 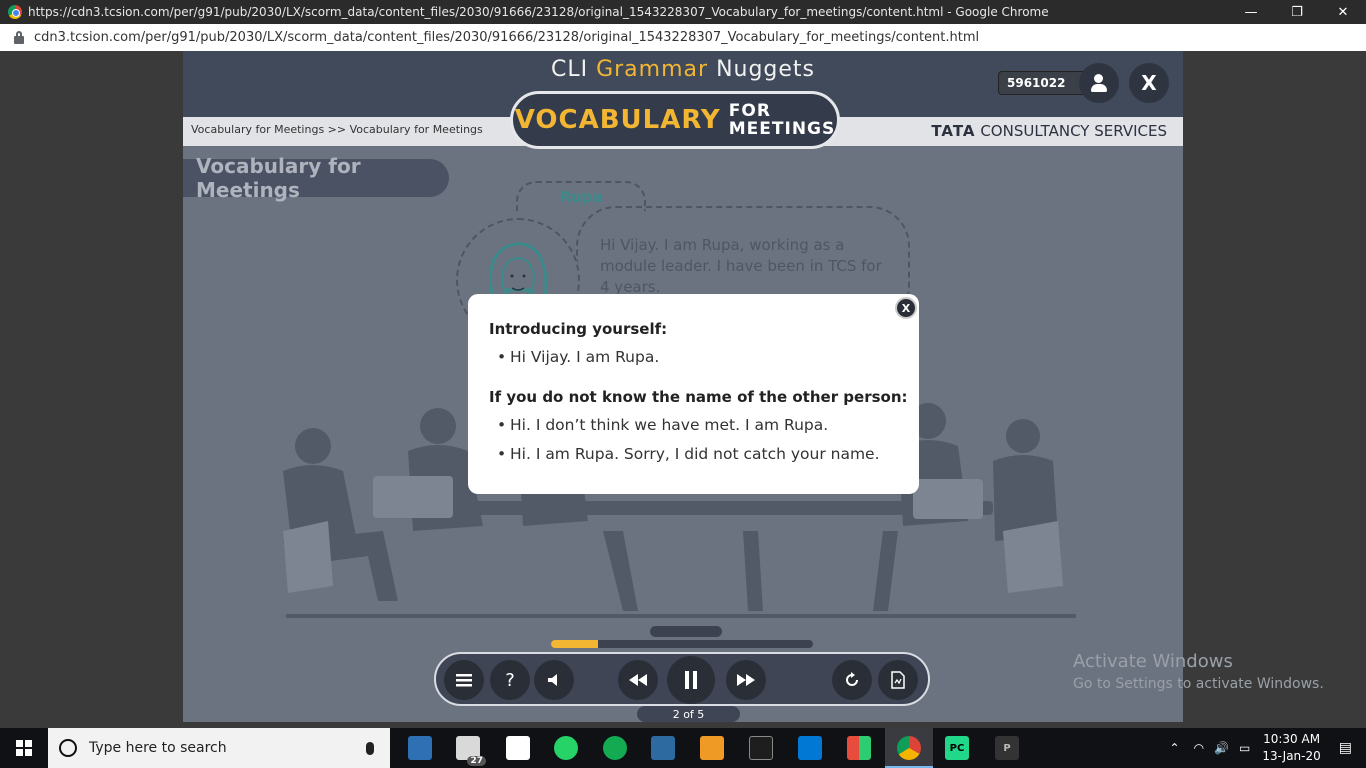 What do you see at coordinates (1099, 88) in the screenshot?
I see `user-icon-body` at bounding box center [1099, 88].